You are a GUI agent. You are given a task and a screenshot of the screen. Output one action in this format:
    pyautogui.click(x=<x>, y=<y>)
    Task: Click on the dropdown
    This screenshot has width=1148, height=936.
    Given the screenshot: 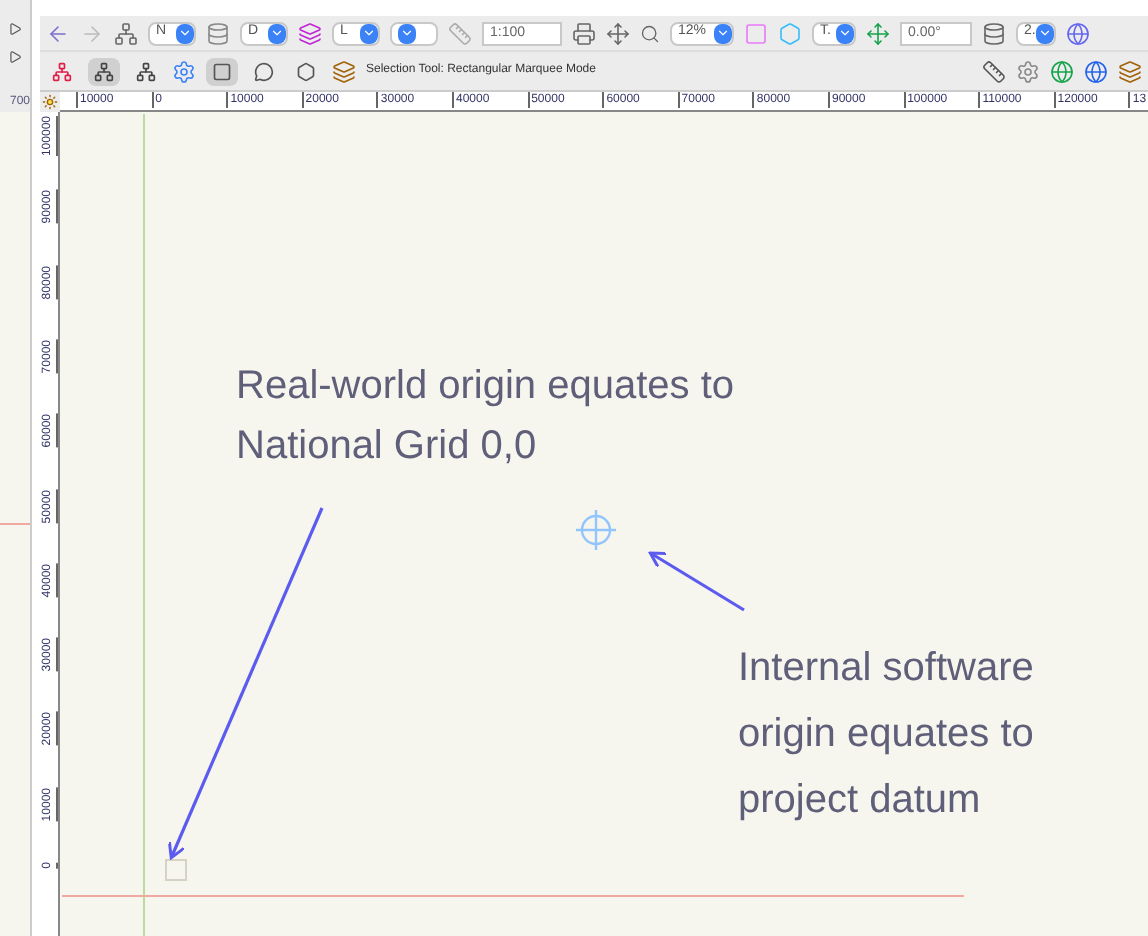 What is the action you would take?
    pyautogui.click(x=414, y=33)
    